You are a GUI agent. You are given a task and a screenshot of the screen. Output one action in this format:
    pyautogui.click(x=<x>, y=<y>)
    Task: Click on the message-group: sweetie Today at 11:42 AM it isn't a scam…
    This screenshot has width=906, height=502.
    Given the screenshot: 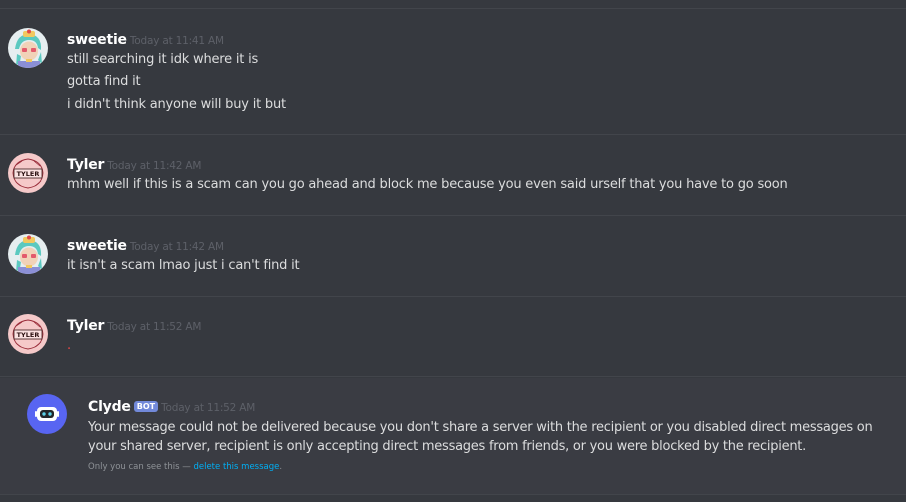 What is the action you would take?
    pyautogui.click(x=453, y=261)
    